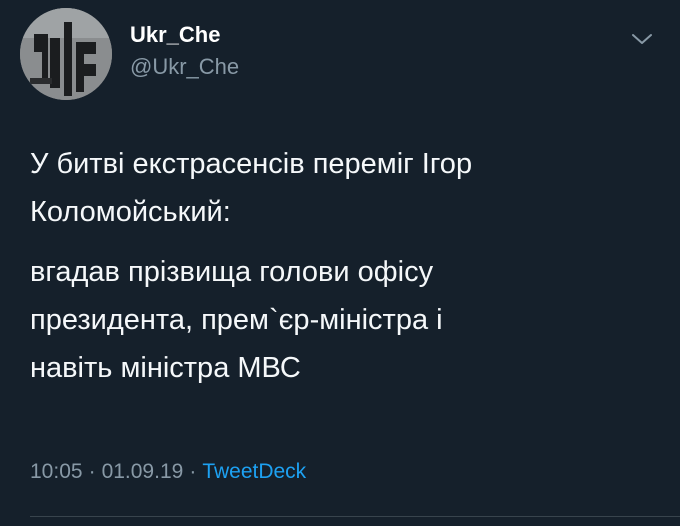  Describe the element at coordinates (143, 471) in the screenshot. I see `tweet-date: 01.09.19` at that location.